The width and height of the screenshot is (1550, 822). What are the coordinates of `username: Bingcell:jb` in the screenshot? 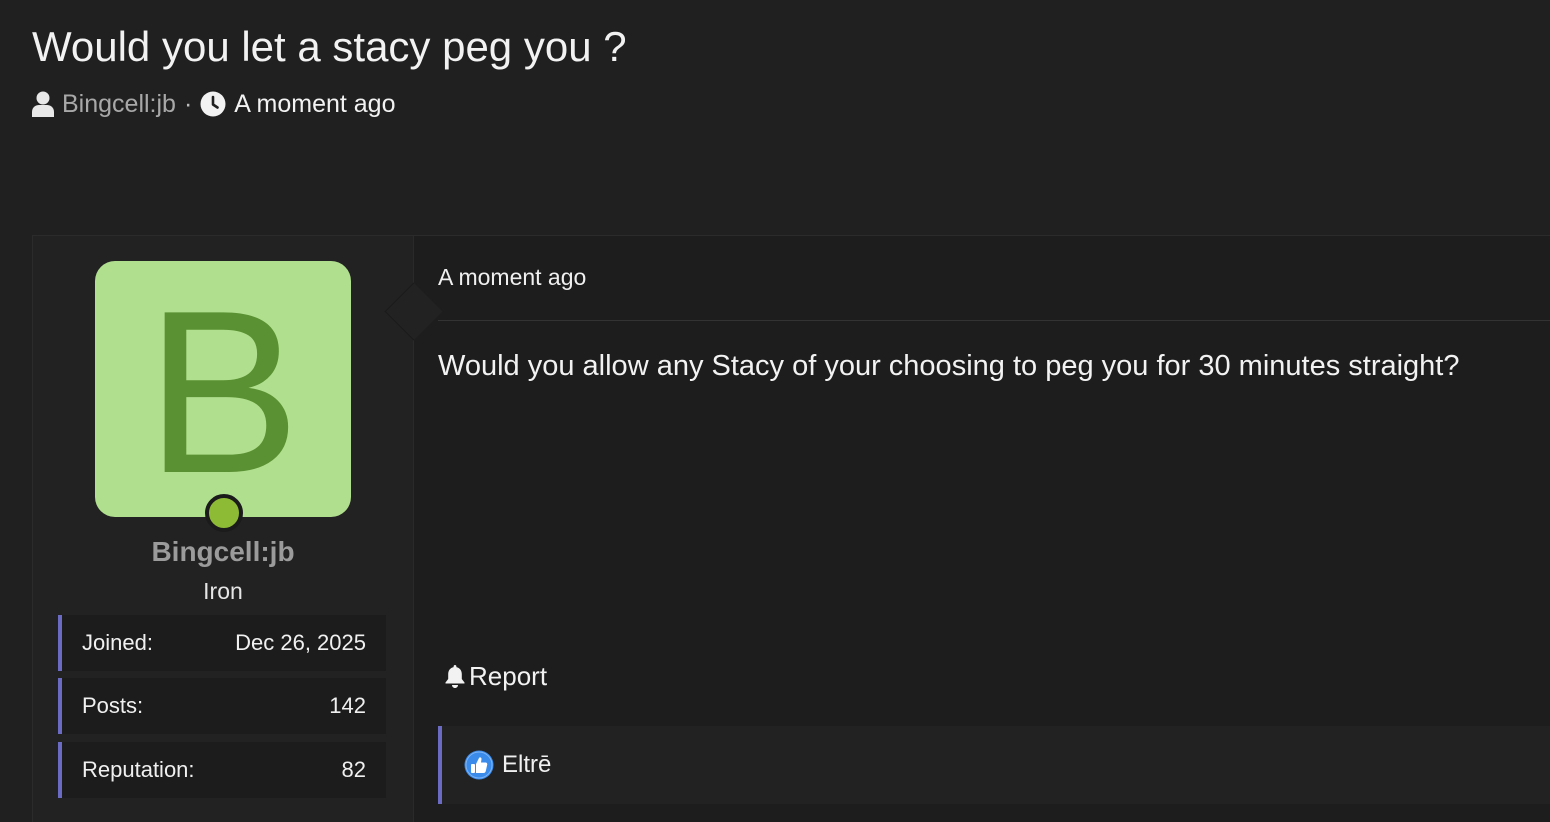 It's located at (223, 552).